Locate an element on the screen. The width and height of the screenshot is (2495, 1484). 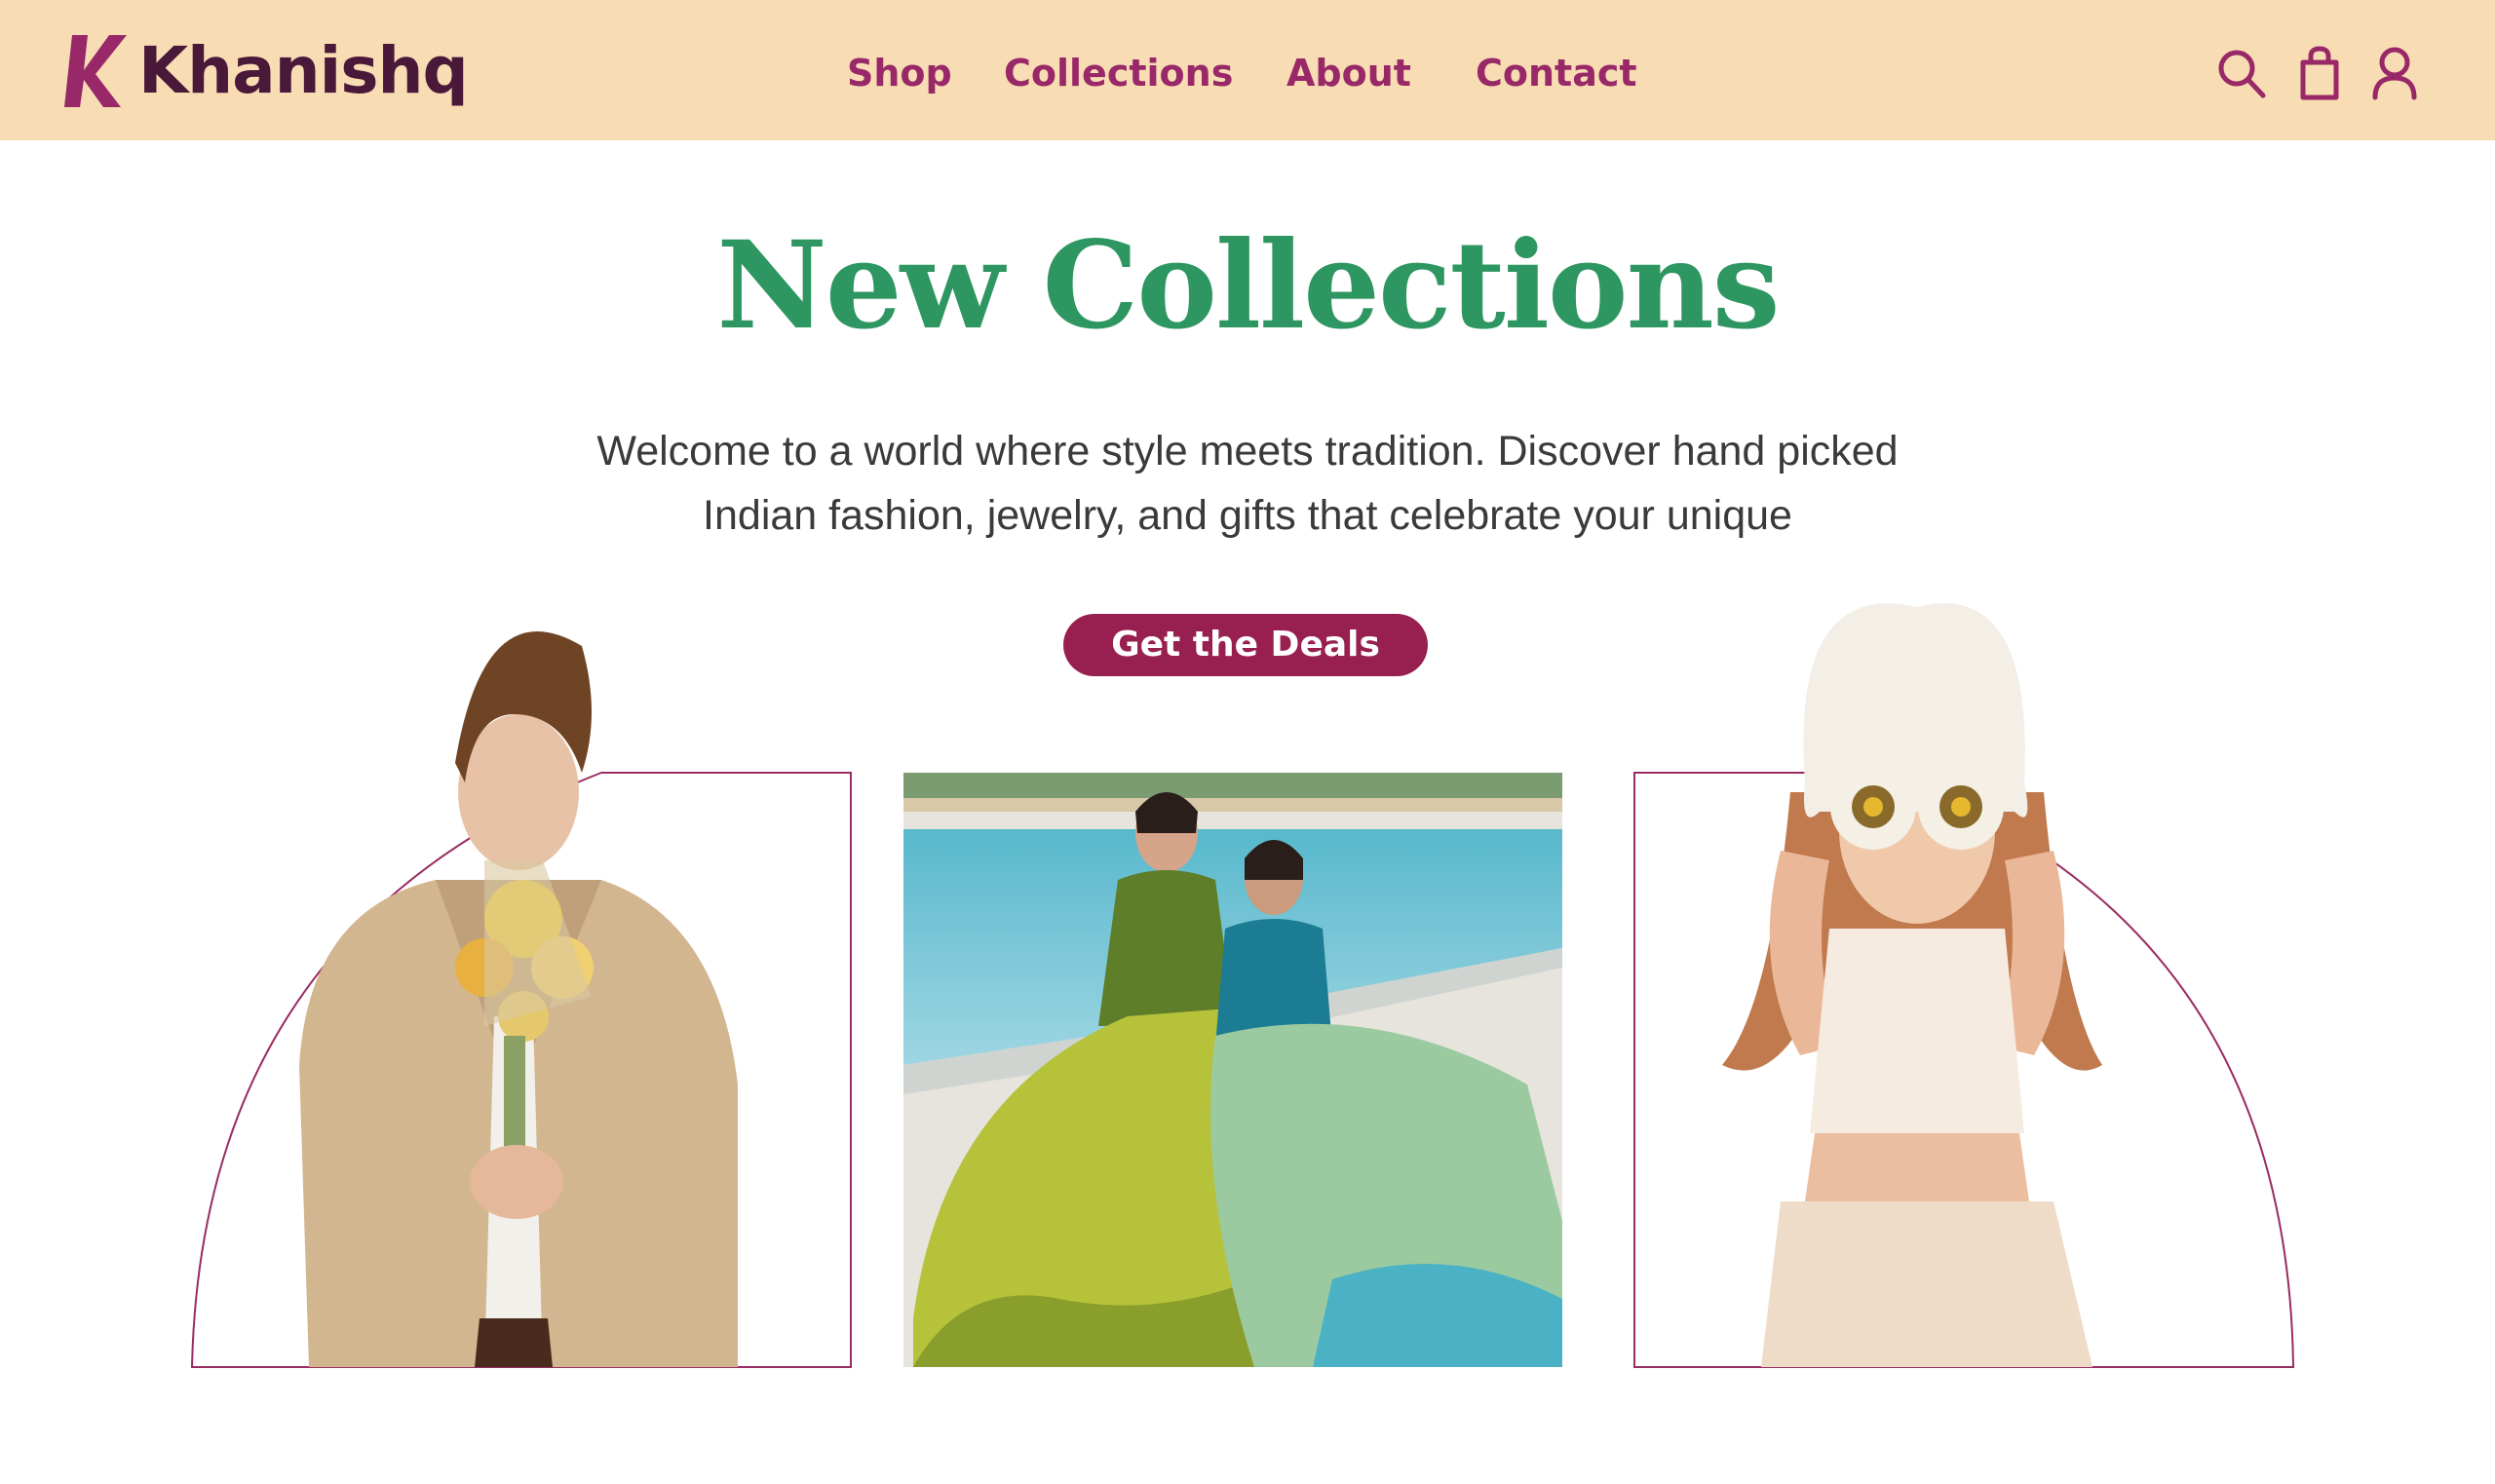
nav-about: About is located at coordinates (1348, 73).